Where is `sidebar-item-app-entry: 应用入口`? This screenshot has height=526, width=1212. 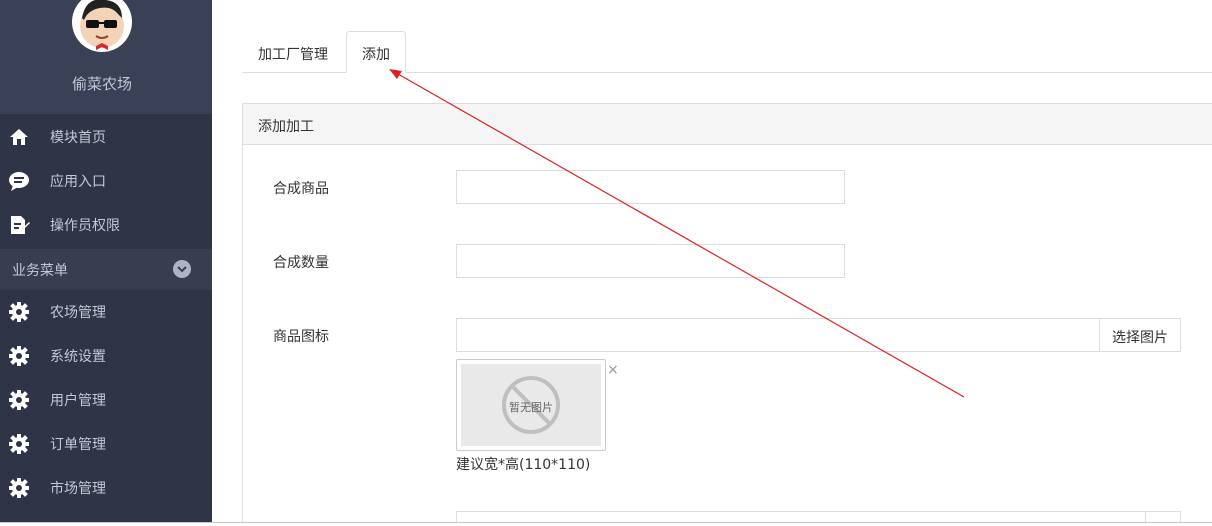 sidebar-item-app-entry: 应用入口 is located at coordinates (106, 180).